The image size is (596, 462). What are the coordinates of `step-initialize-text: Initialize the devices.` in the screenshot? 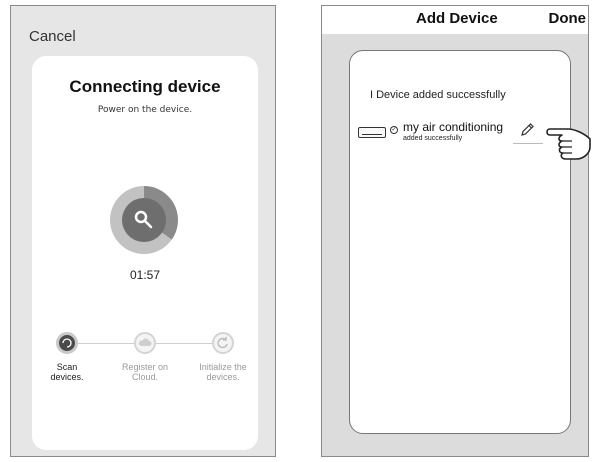 It's located at (223, 372).